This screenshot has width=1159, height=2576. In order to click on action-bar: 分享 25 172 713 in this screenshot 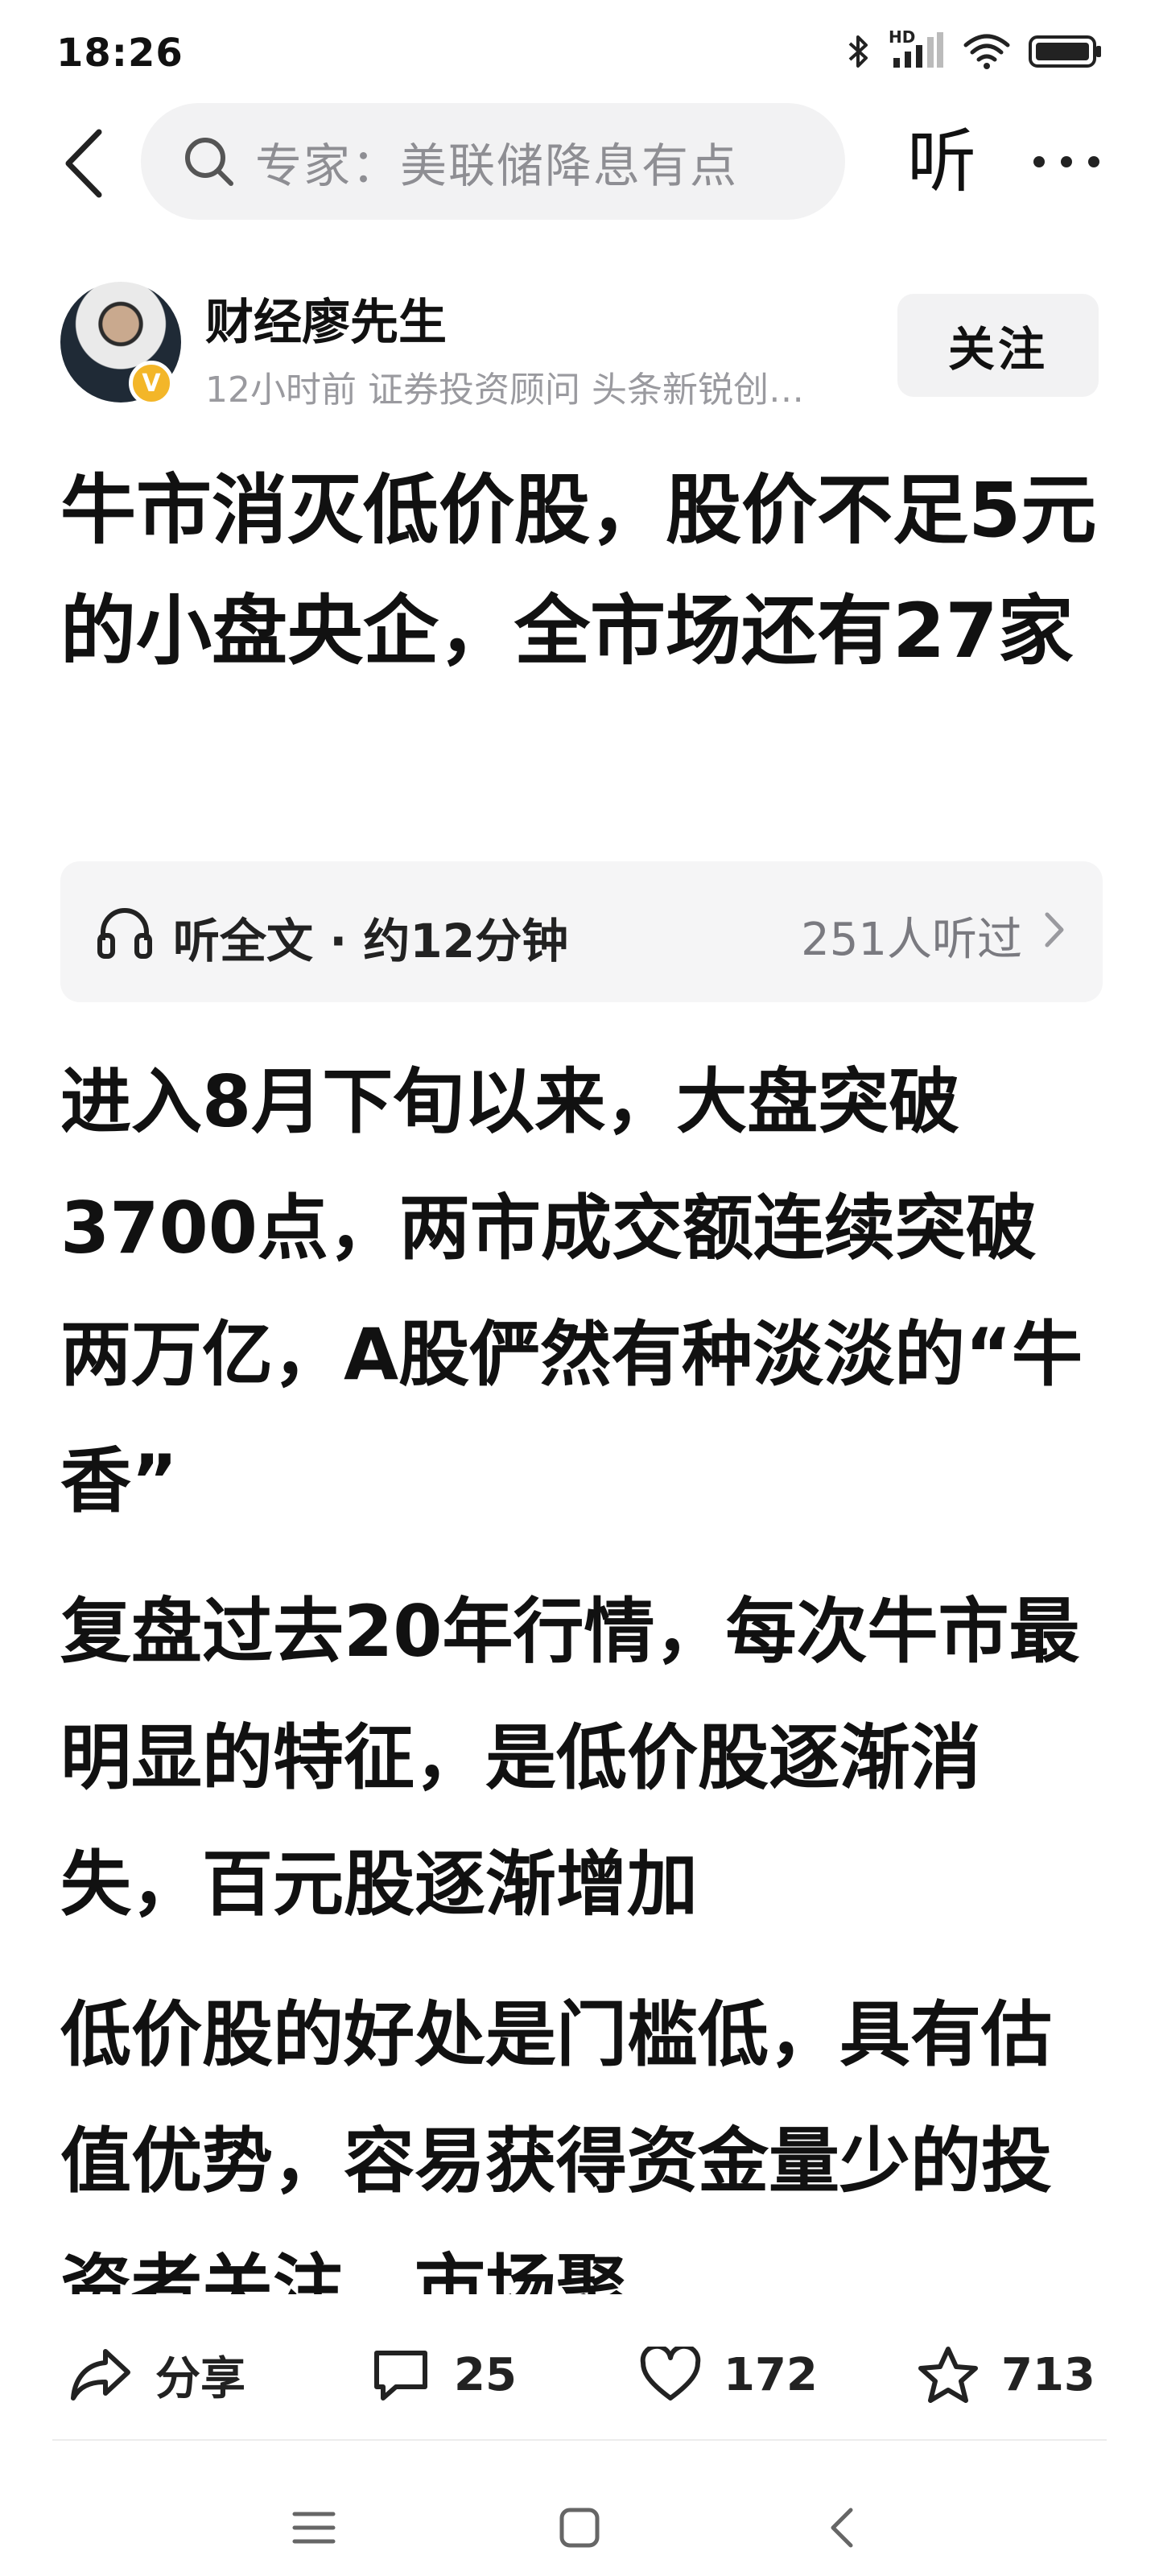, I will do `click(579, 2374)`.